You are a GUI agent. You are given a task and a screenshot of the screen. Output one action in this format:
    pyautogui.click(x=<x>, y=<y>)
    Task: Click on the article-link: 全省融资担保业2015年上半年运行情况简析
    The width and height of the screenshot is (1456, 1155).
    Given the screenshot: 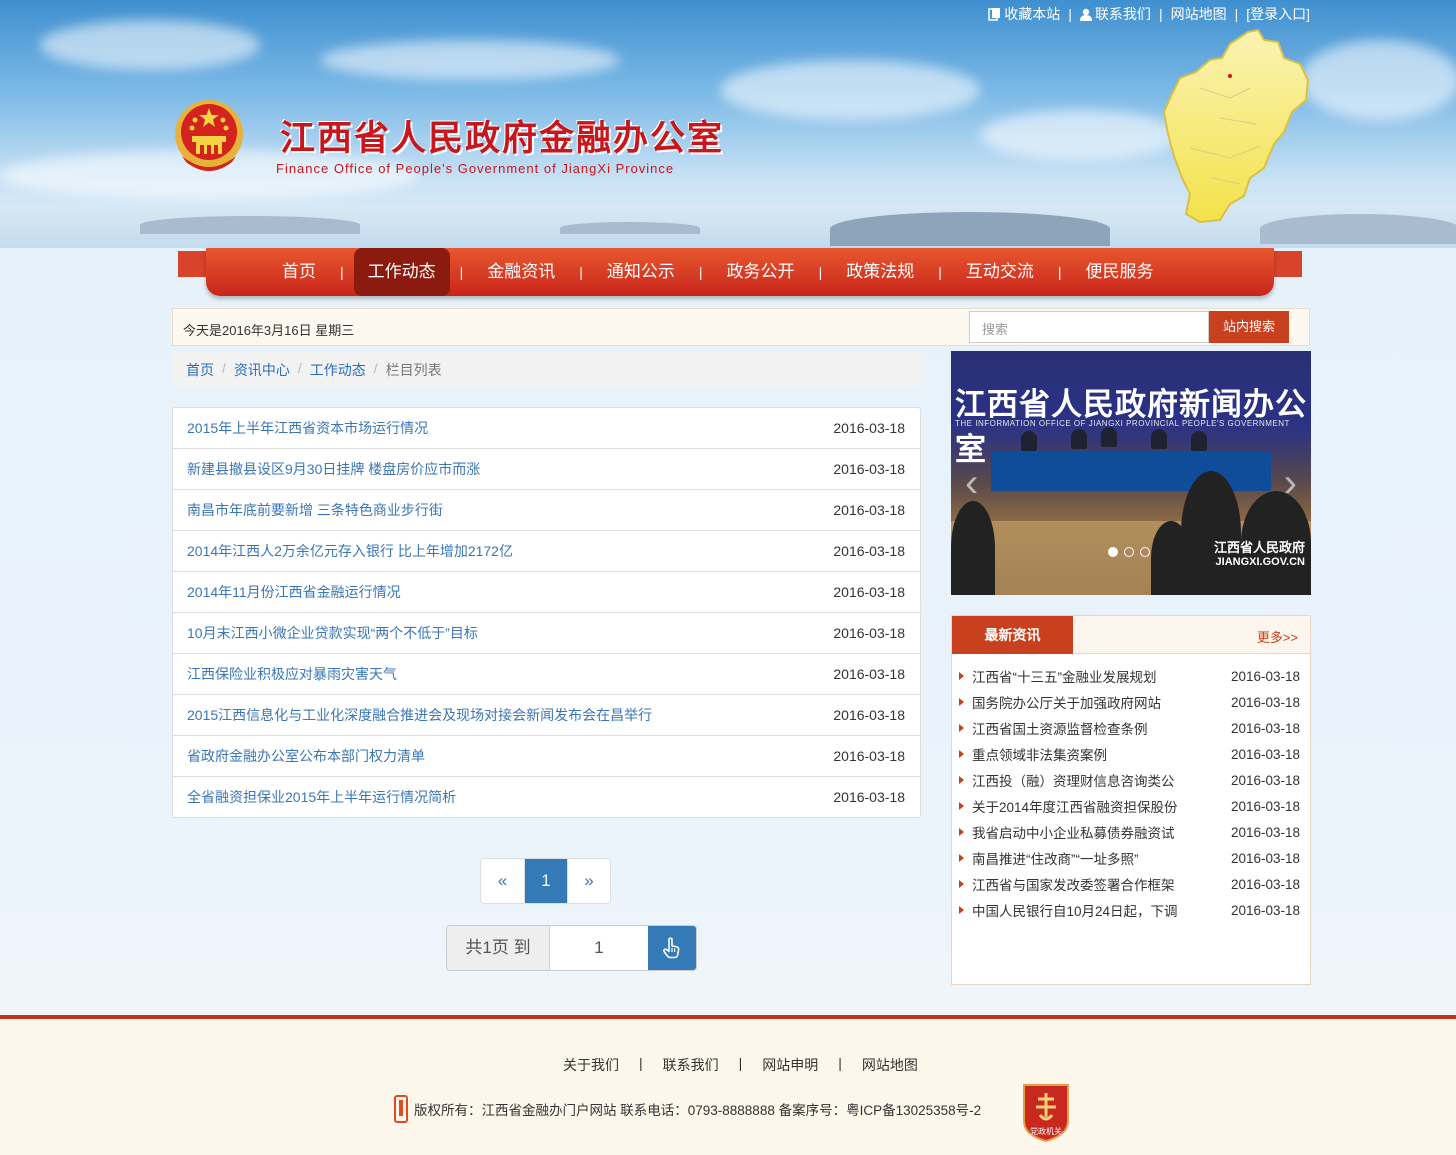 What is the action you would take?
    pyautogui.click(x=321, y=797)
    